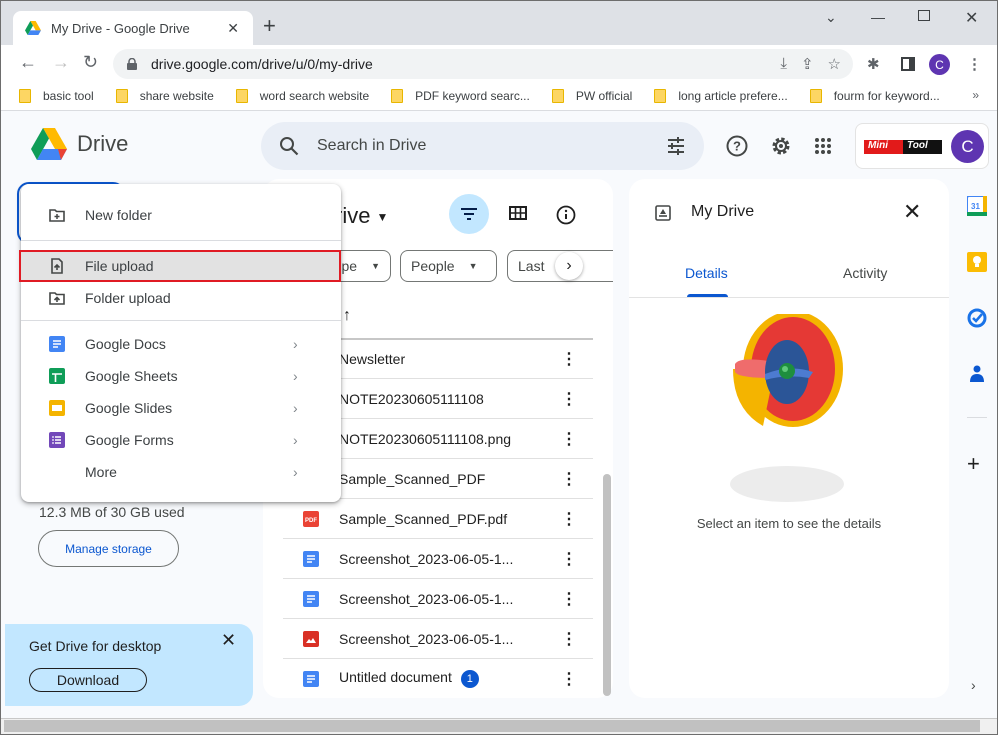 This screenshot has width=998, height=735. Describe the element at coordinates (181, 440) in the screenshot. I see `menu-item-google-forms: Google Forms ›` at that location.